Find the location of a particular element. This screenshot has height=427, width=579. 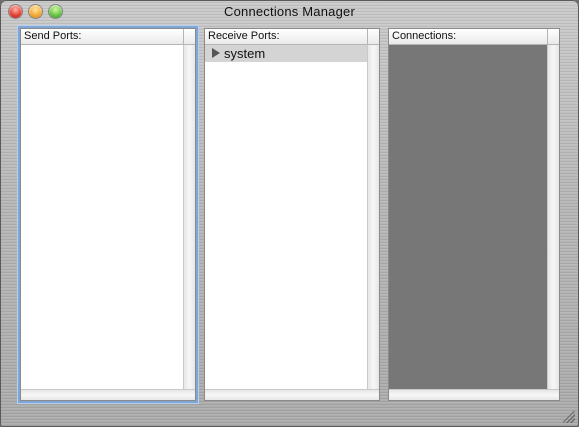

tree-item-system: system is located at coordinates (286, 53).